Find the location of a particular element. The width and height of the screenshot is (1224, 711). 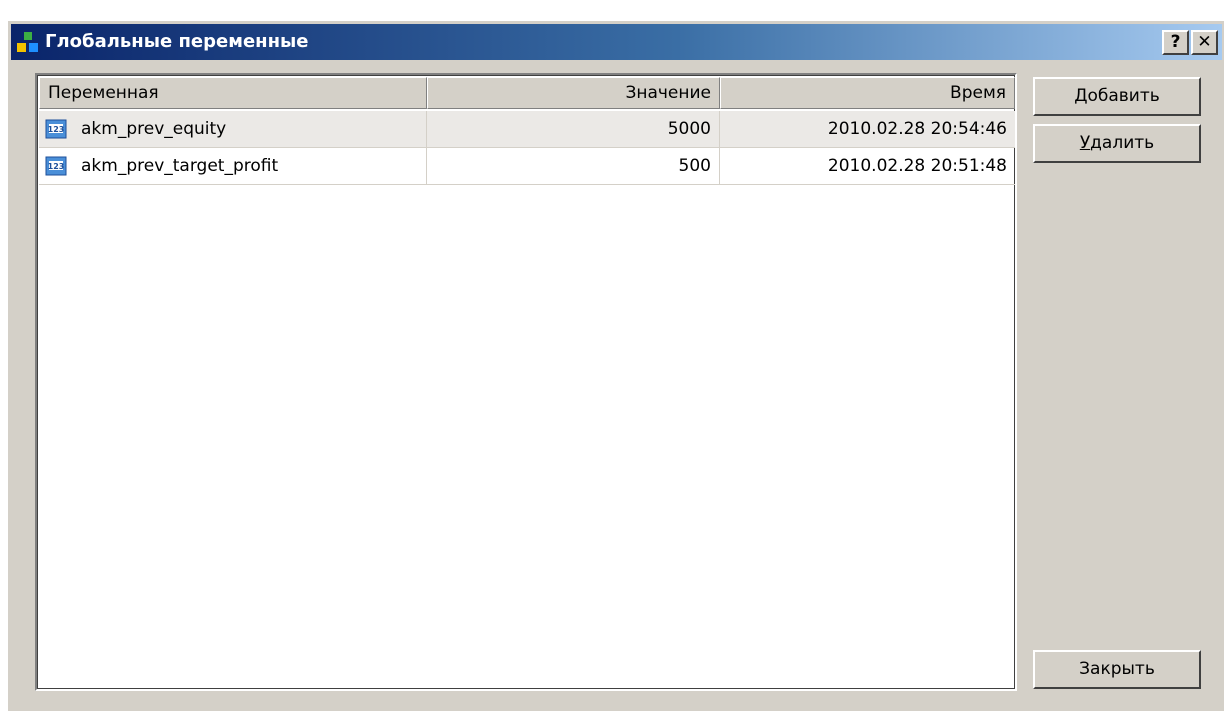

add-button-mnemonic: Д is located at coordinates (1081, 96).